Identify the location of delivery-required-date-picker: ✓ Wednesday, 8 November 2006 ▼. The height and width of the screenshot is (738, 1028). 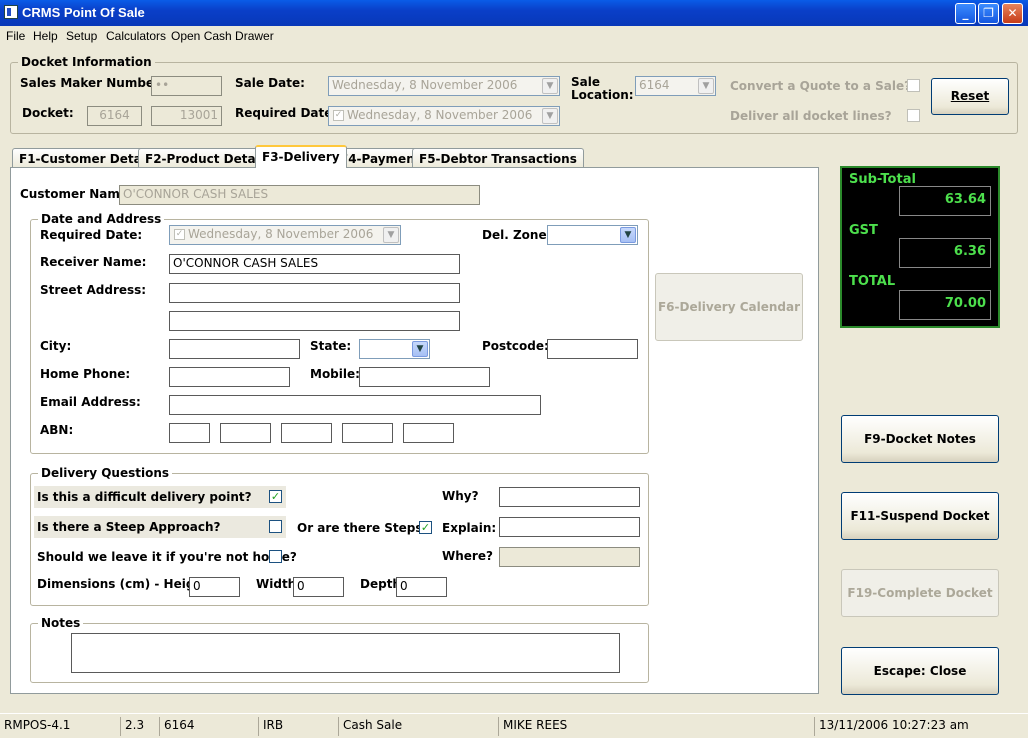
(285, 235).